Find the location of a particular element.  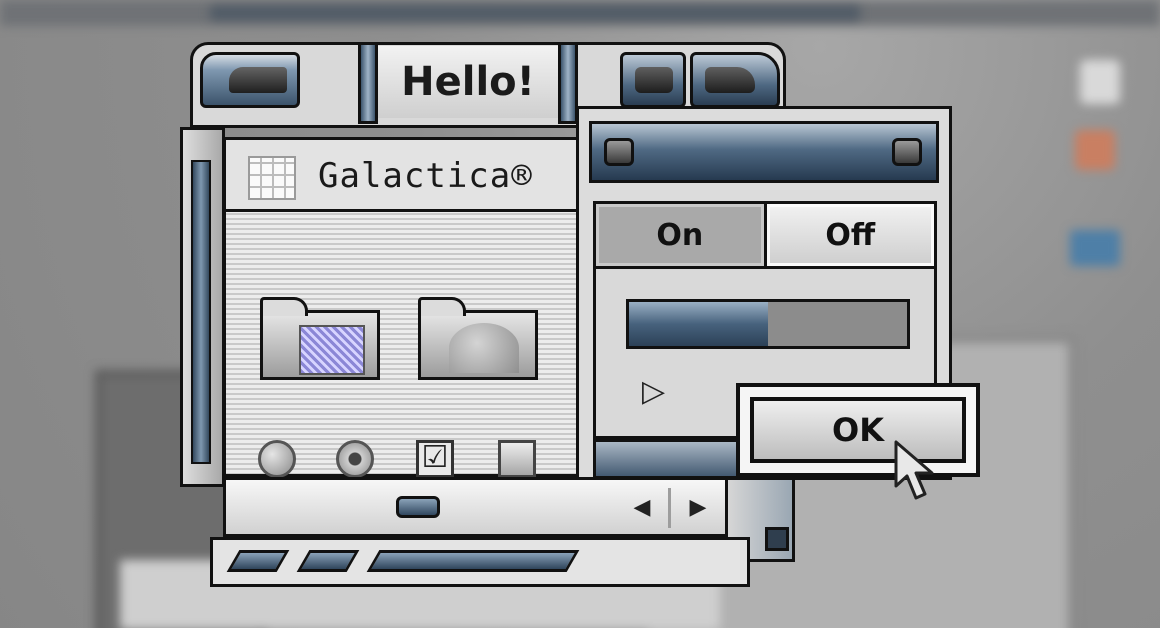

zoom-button is located at coordinates (735, 80).